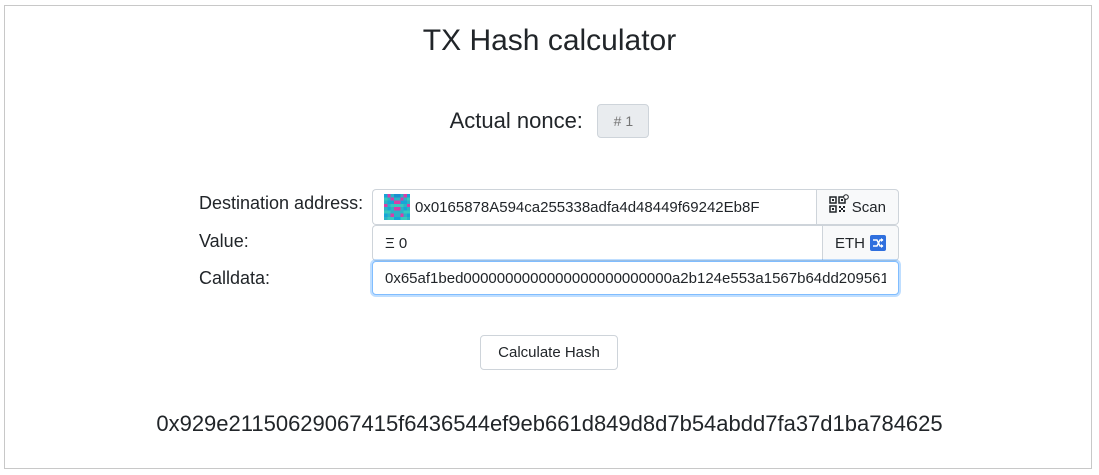  I want to click on scan-label: Scan, so click(868, 207).